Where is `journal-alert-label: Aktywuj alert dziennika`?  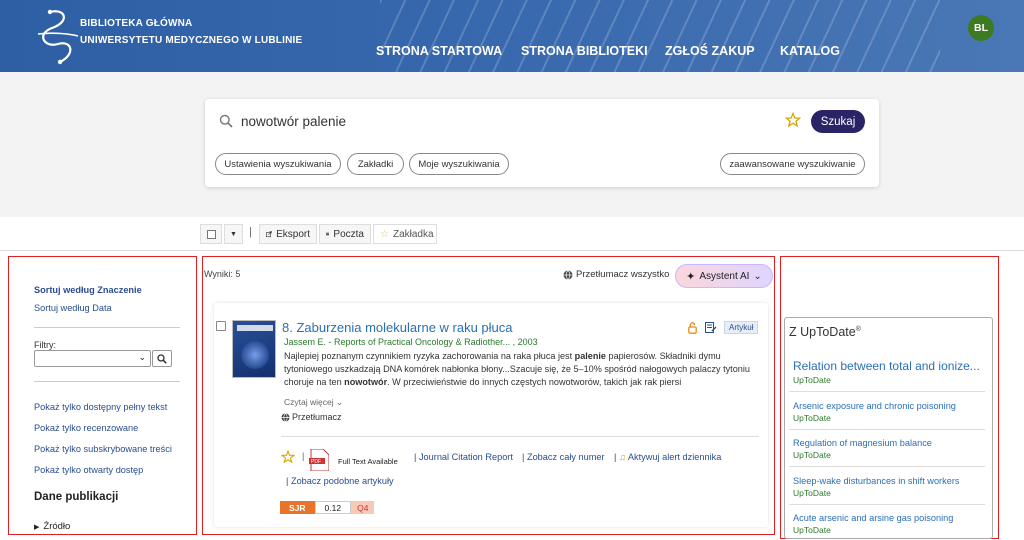
journal-alert-label: Aktywuj alert dziennika is located at coordinates (674, 457).